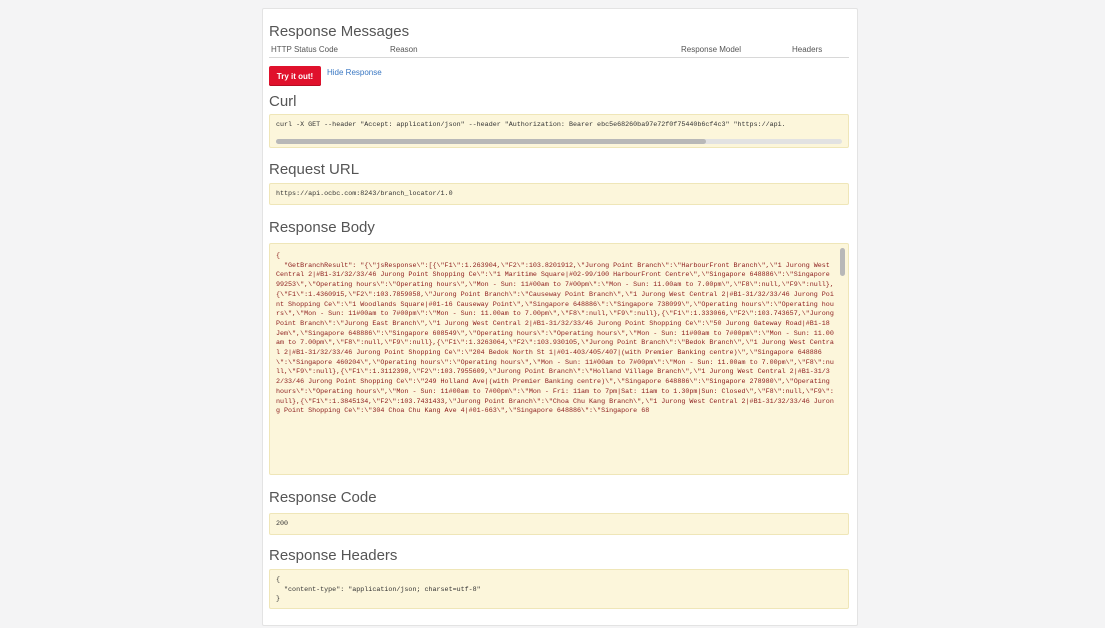 Image resolution: width=1105 pixels, height=628 pixels. What do you see at coordinates (304, 49) in the screenshot?
I see `col-http-status-code: HTTP Status Code` at bounding box center [304, 49].